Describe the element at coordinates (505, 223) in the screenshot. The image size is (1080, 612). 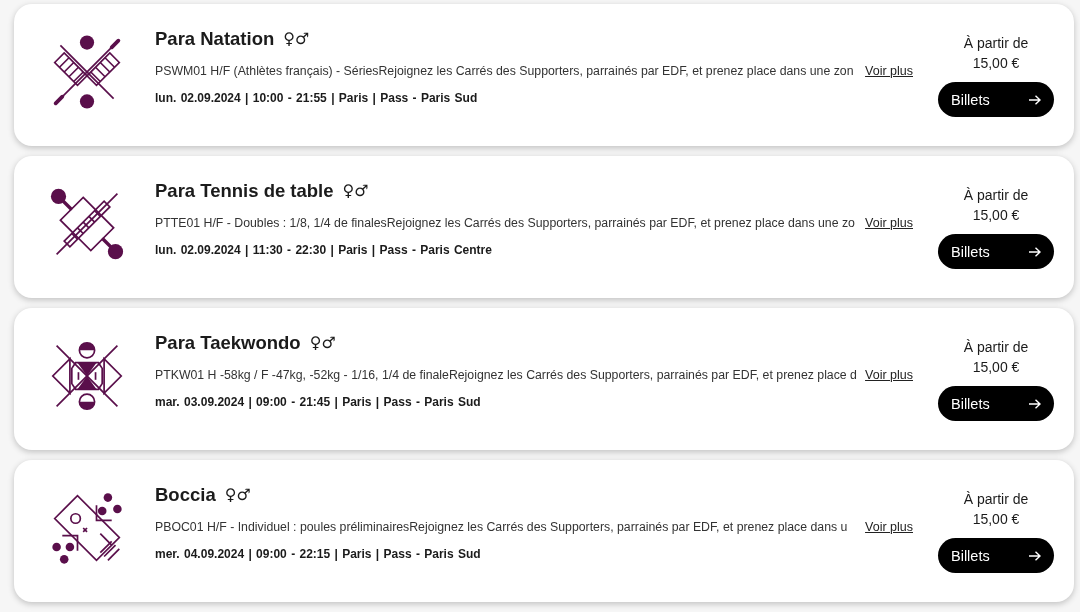
I see `event-description: PTTE01 H/F - Doubles : 1/8, 1/4 de finalesRejoignez les Carrés des Supporters, parrainés par EDF, et prenez place dans une zo` at that location.